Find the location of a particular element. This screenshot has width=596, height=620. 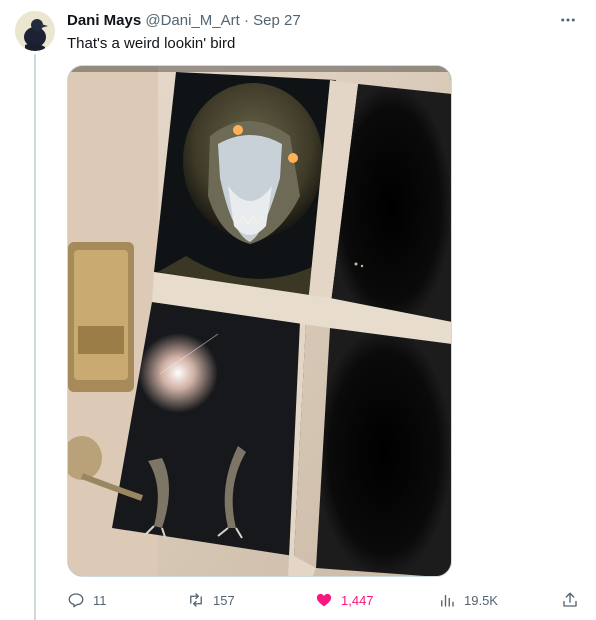

author-name: Dani Mays is located at coordinates (104, 20).